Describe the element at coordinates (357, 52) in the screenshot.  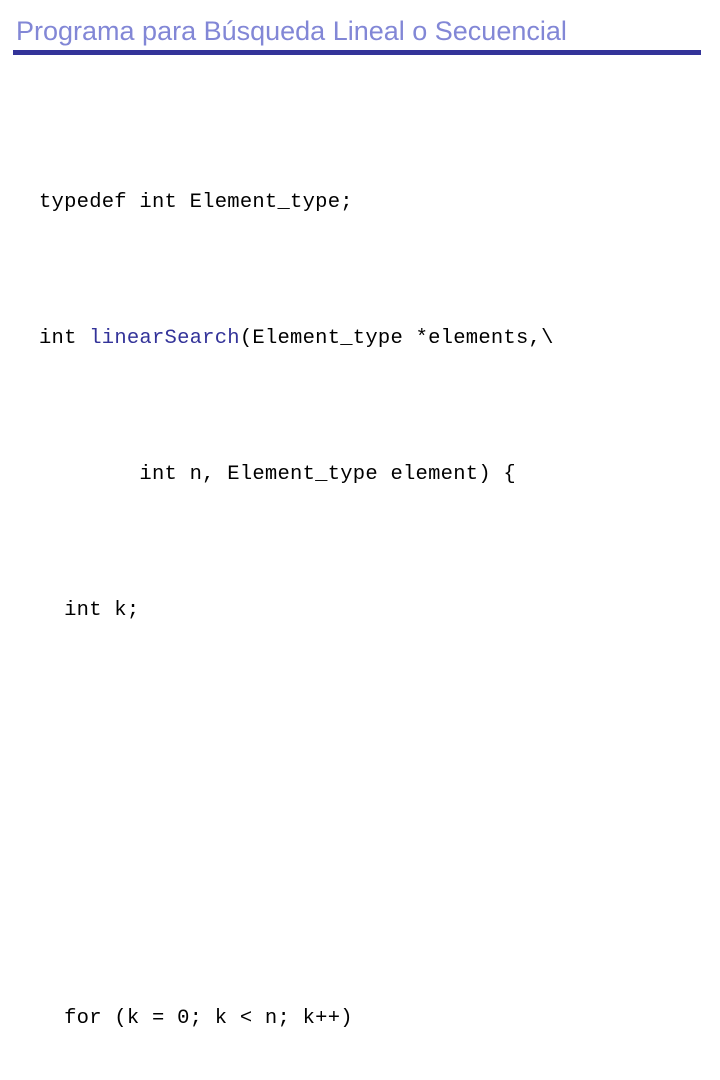
I see `title-underline-rule` at that location.